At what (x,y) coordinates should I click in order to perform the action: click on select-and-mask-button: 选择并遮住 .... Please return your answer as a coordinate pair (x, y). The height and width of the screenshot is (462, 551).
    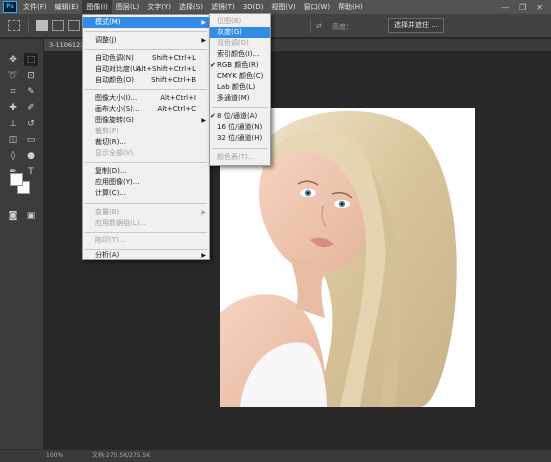
    Looking at the image, I should click on (416, 25).